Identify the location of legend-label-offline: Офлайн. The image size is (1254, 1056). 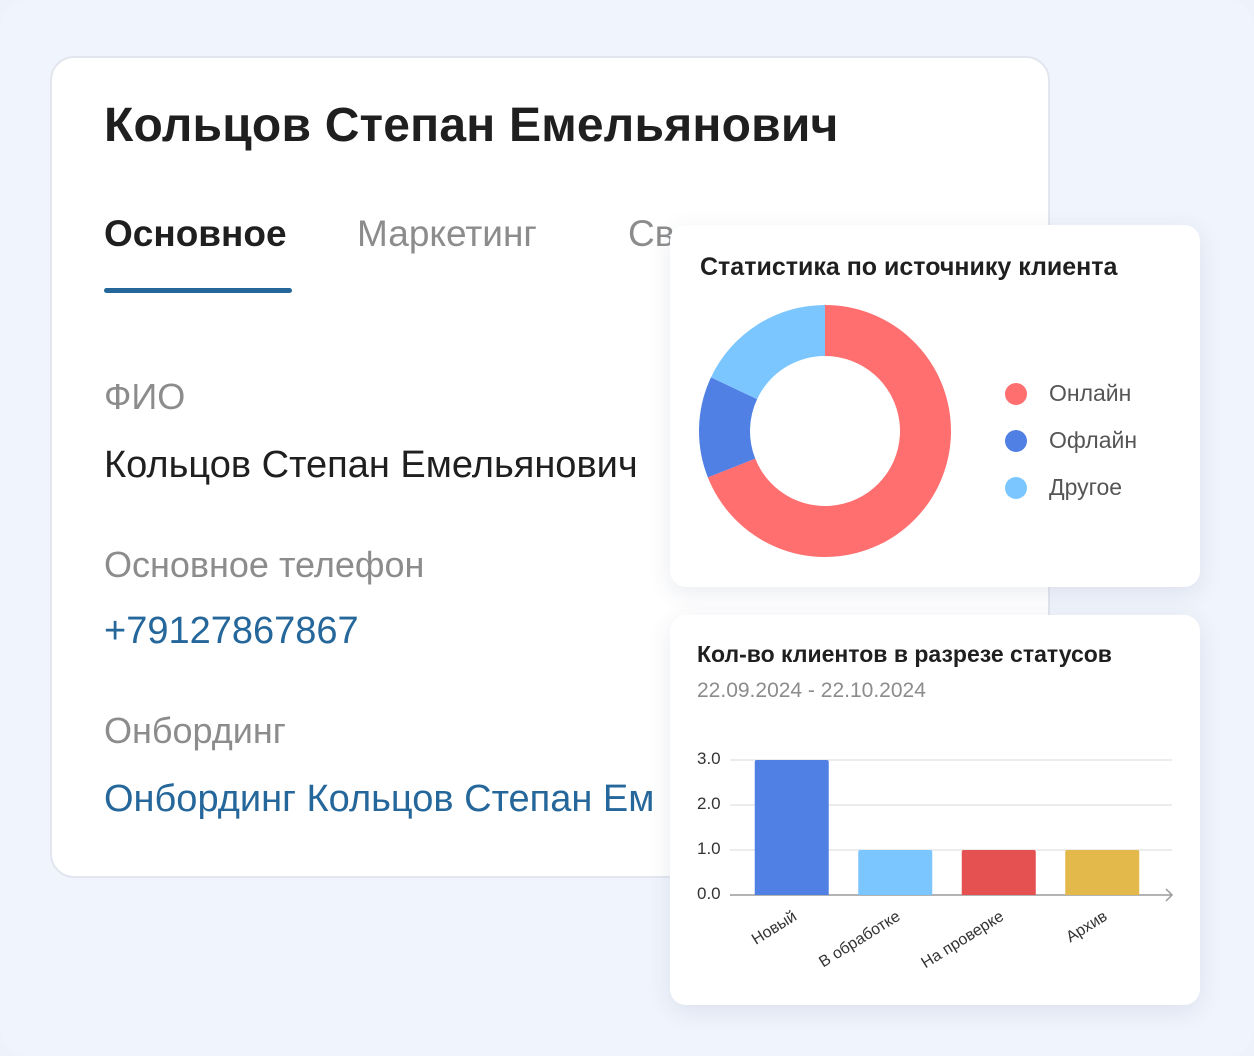
(1093, 440).